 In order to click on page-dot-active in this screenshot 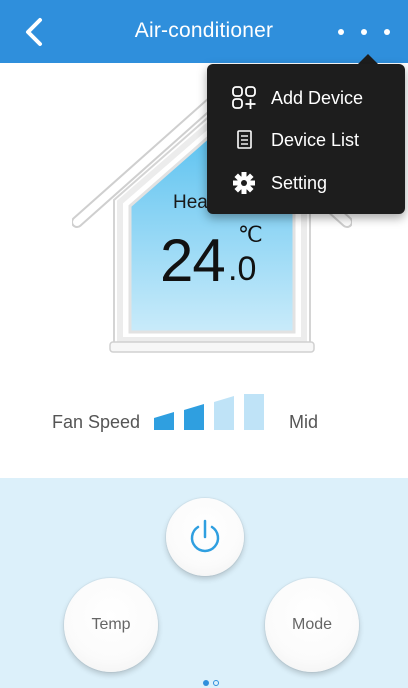, I will do `click(206, 683)`.